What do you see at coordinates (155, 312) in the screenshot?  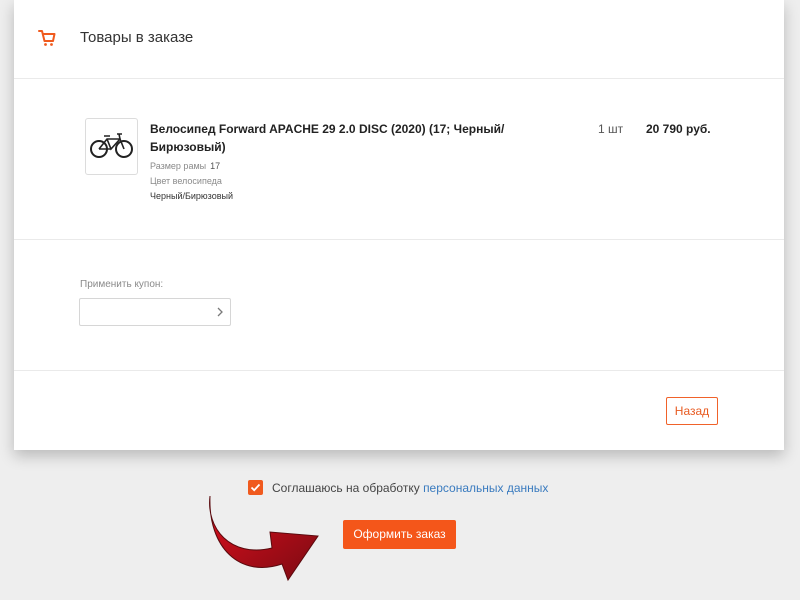 I see `coupon-input` at bounding box center [155, 312].